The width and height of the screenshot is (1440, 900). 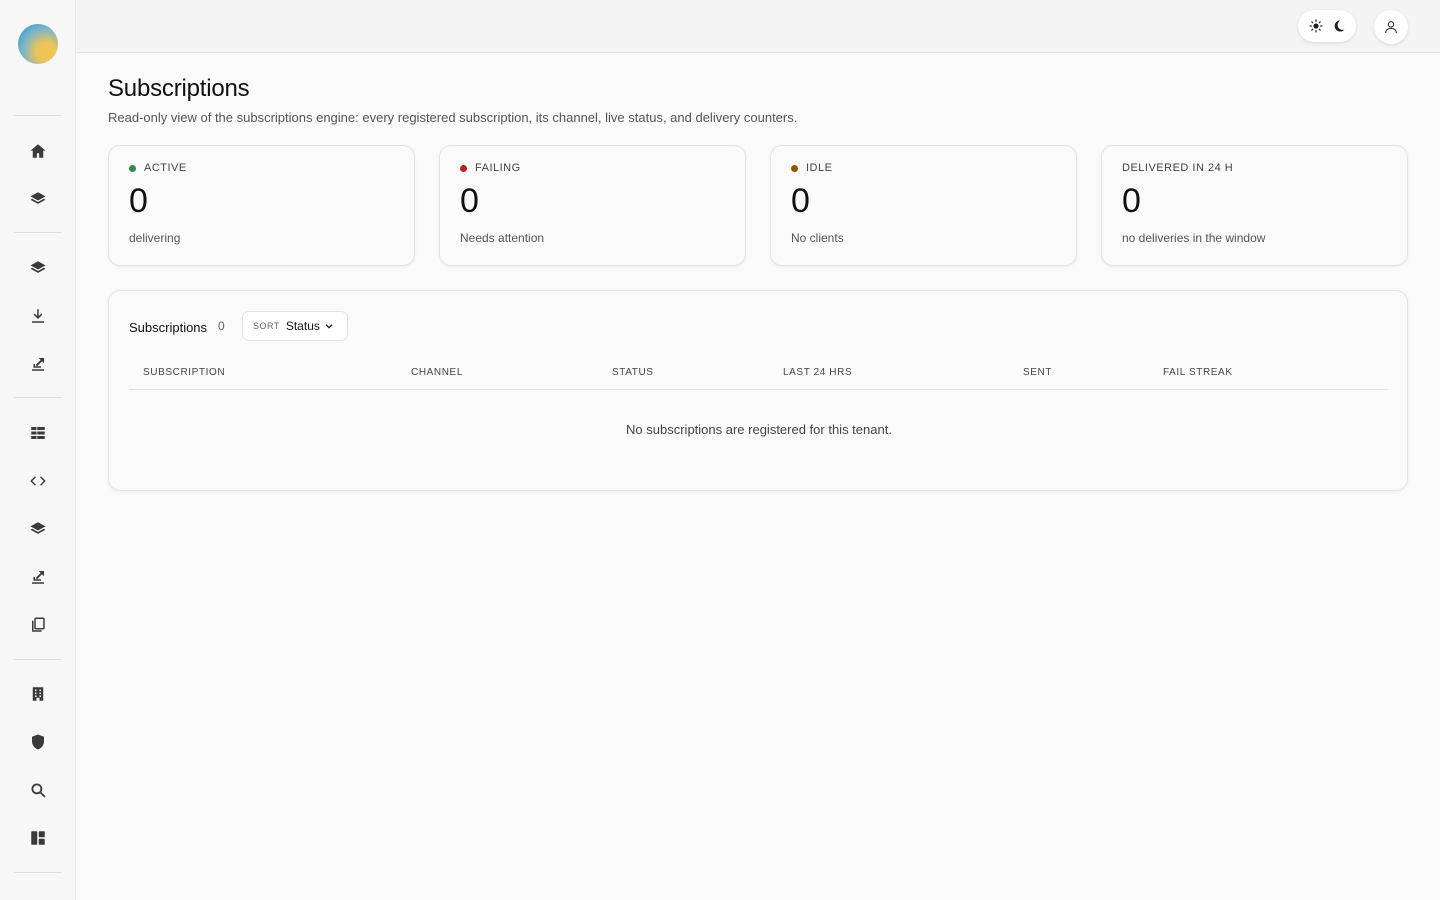 I want to click on shield-icon, so click(x=38, y=742).